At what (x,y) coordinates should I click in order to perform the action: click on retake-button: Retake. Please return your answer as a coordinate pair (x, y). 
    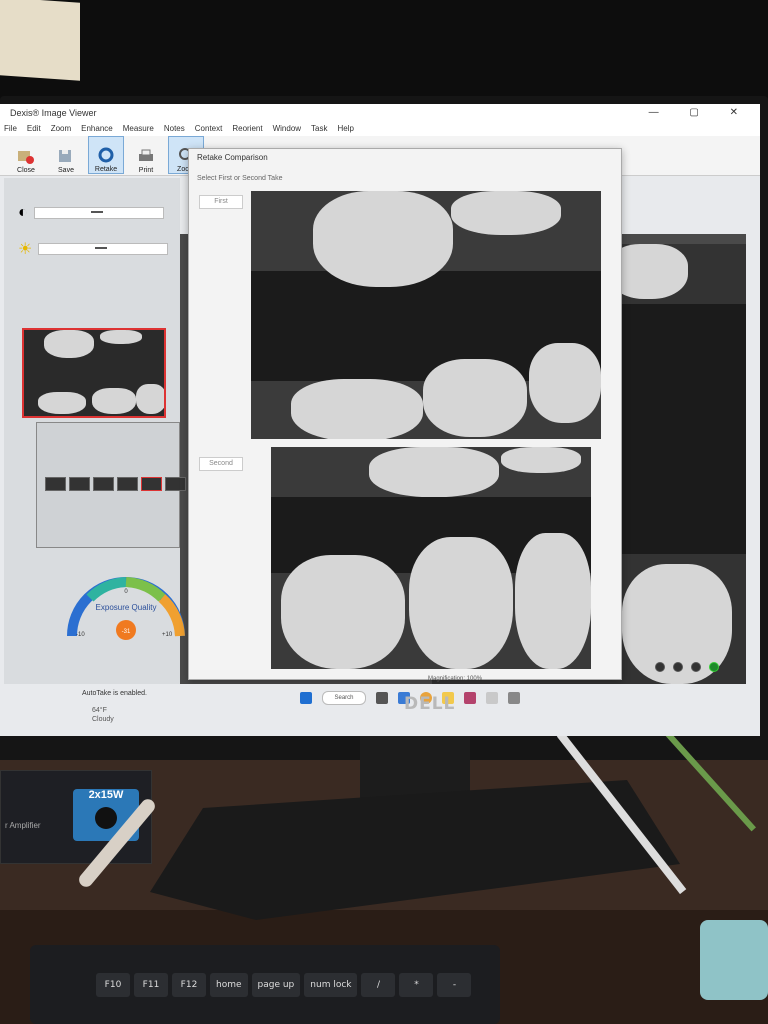
    Looking at the image, I should click on (106, 155).